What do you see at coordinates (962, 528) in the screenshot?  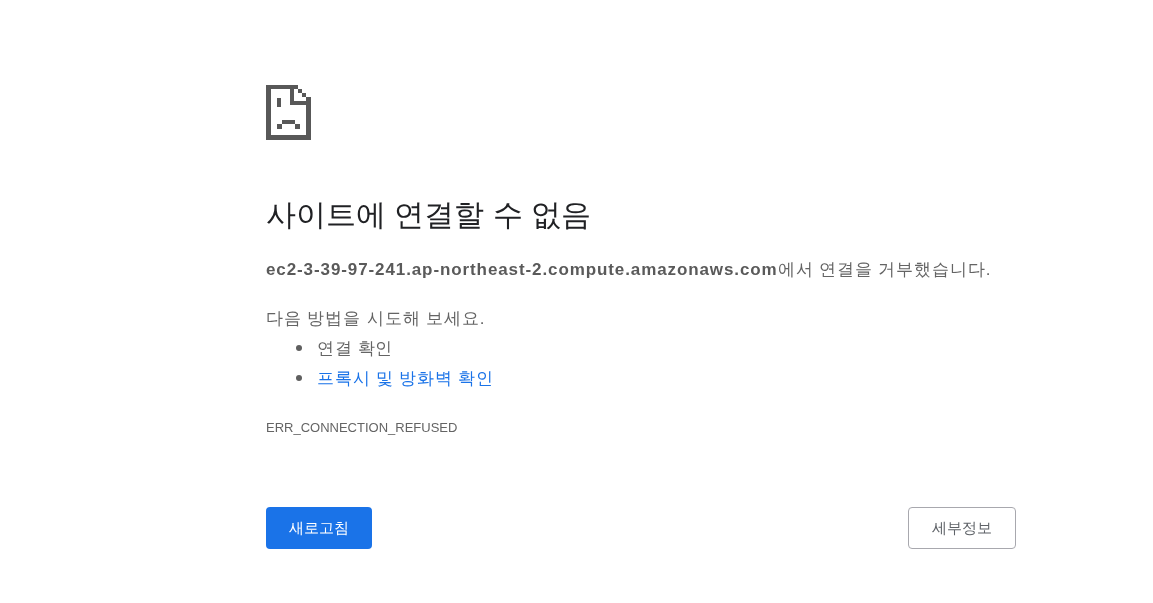 I see `details-button: 세부정보` at bounding box center [962, 528].